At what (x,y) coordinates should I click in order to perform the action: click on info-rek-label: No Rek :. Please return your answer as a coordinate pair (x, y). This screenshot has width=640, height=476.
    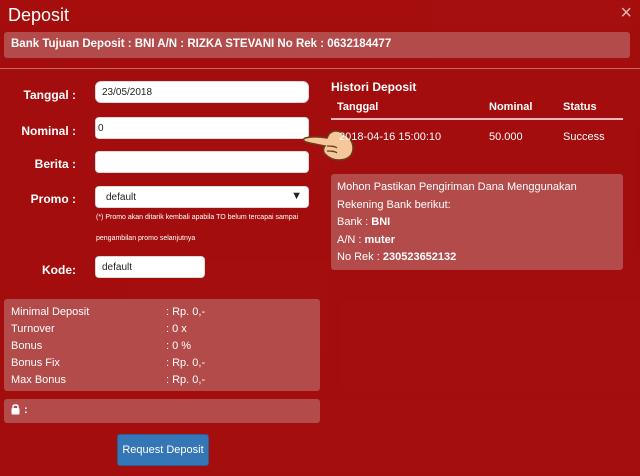
    Looking at the image, I should click on (360, 257).